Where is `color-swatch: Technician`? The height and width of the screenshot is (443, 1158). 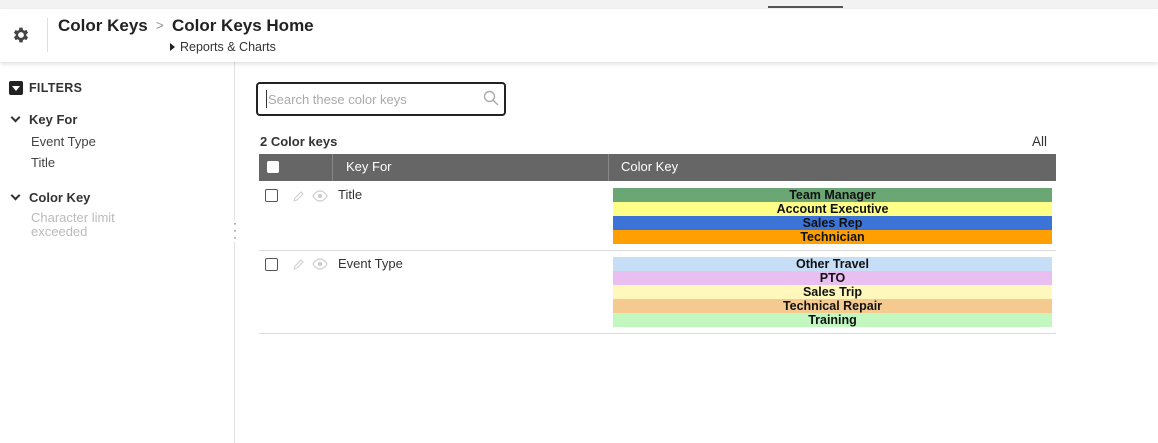 color-swatch: Technician is located at coordinates (832, 237).